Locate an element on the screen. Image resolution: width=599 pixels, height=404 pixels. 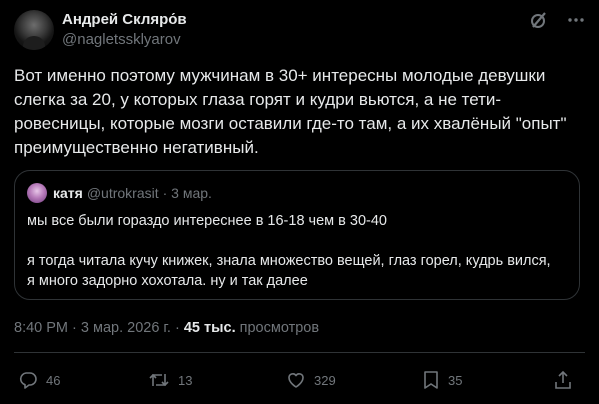
like-icon is located at coordinates (300, 380).